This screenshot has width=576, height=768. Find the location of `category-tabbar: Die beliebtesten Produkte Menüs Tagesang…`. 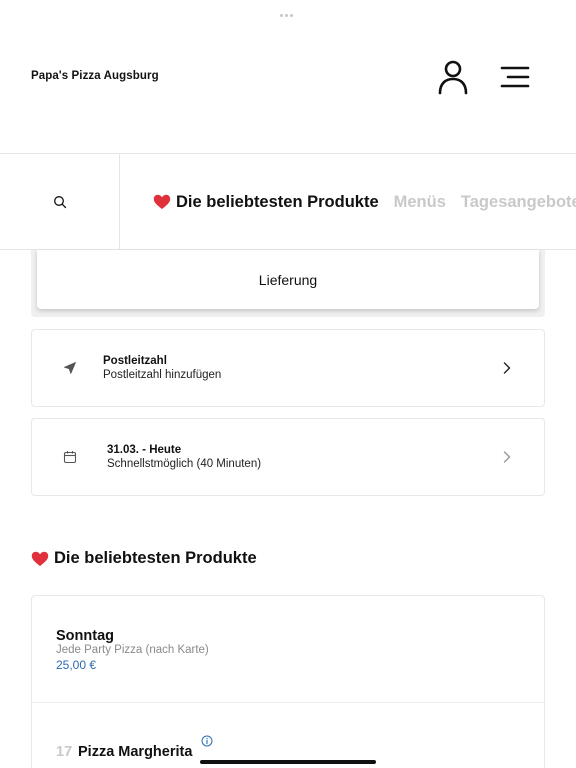

category-tabbar: Die beliebtesten Produkte Menüs Tagesang… is located at coordinates (288, 201).